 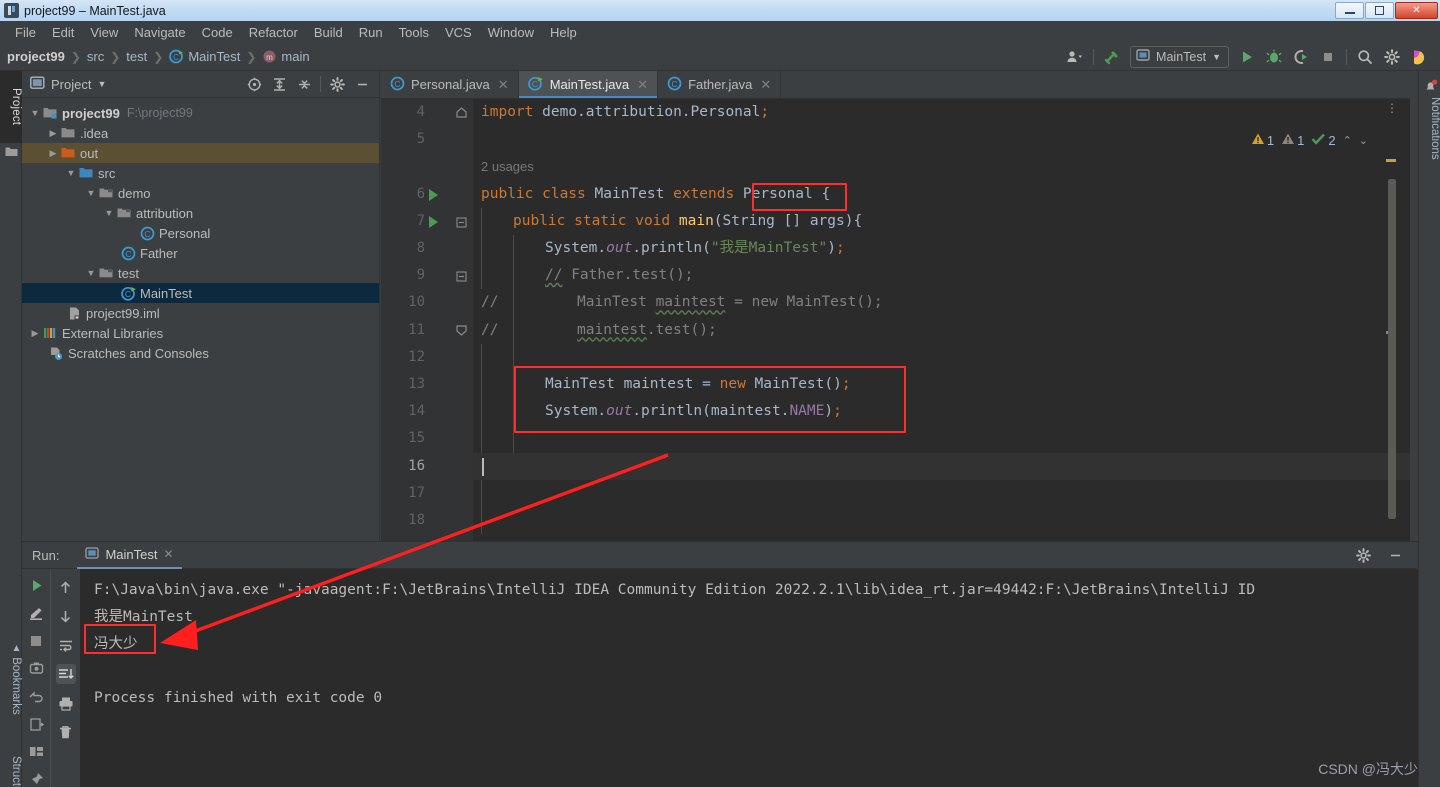 What do you see at coordinates (1301, 57) in the screenshot?
I see `run-coverage-icon` at bounding box center [1301, 57].